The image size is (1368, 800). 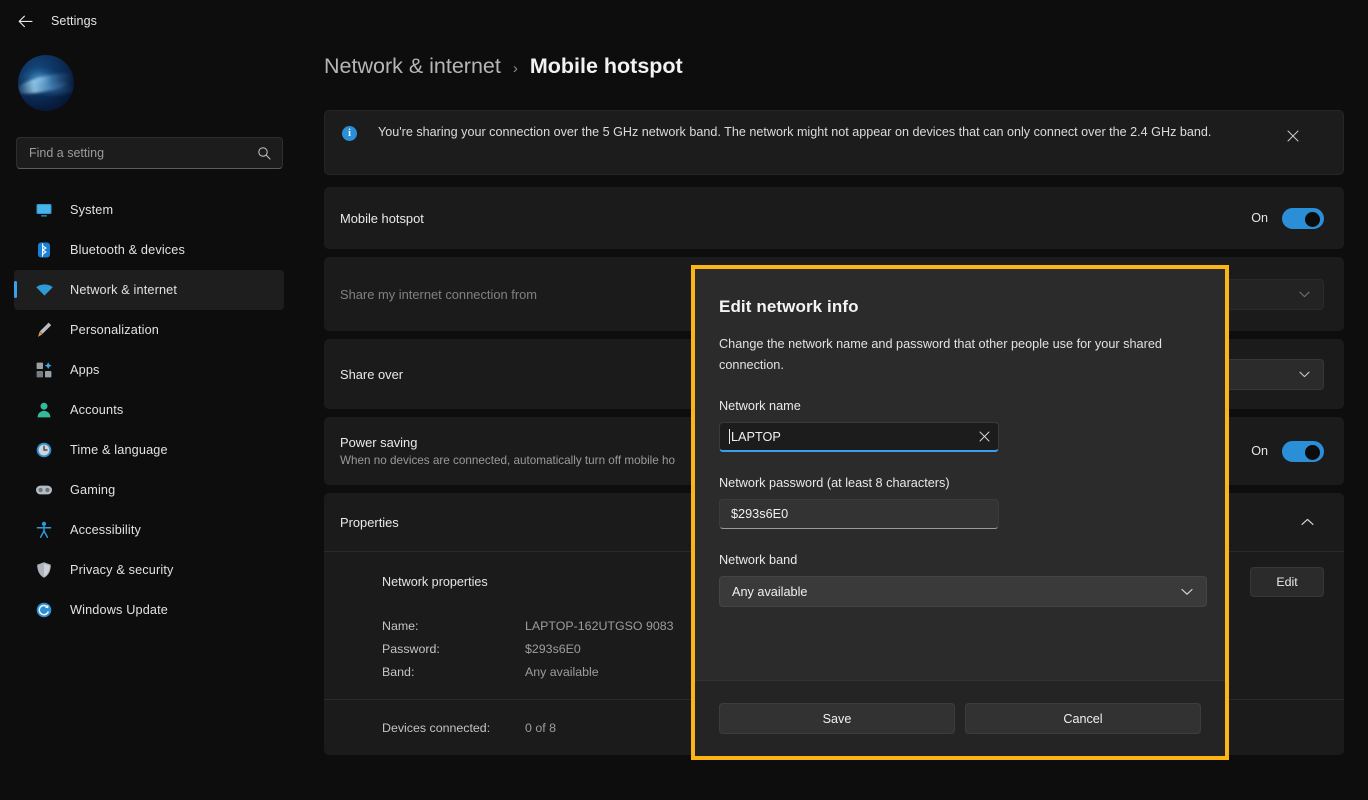 What do you see at coordinates (124, 290) in the screenshot?
I see `sidebar-item-label: Network & internet` at bounding box center [124, 290].